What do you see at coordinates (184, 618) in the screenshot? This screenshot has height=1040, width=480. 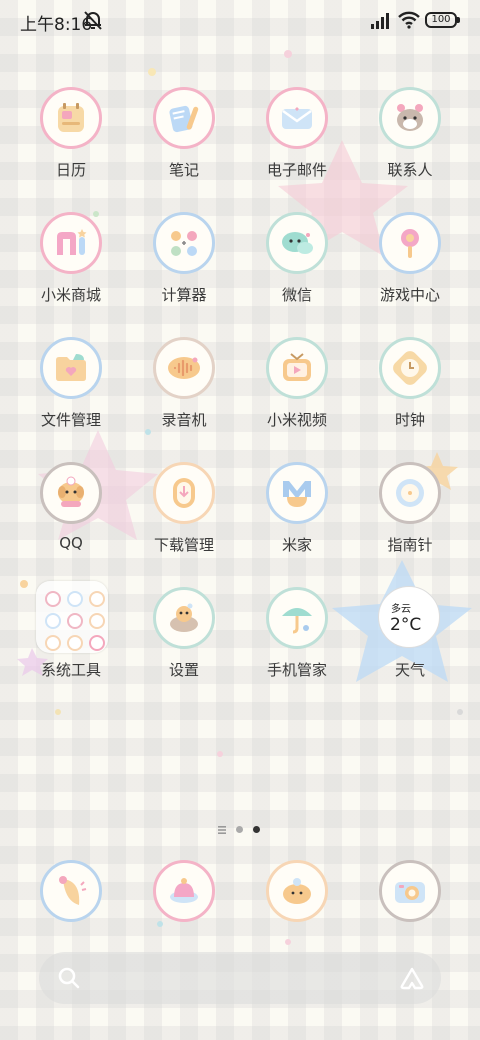 I see `settings-icon` at bounding box center [184, 618].